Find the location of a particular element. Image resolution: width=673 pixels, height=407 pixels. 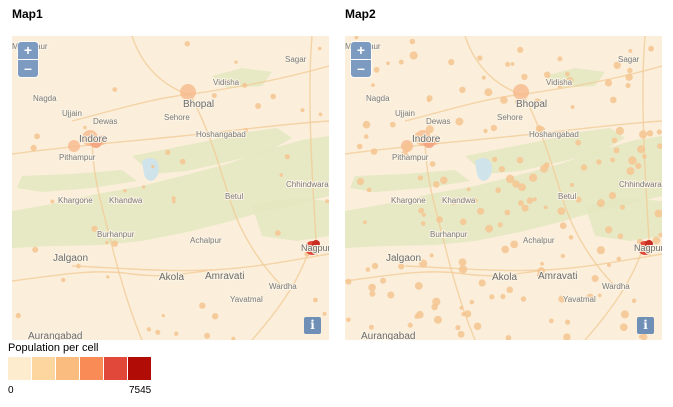

place-label: Nagda is located at coordinates (45, 98).